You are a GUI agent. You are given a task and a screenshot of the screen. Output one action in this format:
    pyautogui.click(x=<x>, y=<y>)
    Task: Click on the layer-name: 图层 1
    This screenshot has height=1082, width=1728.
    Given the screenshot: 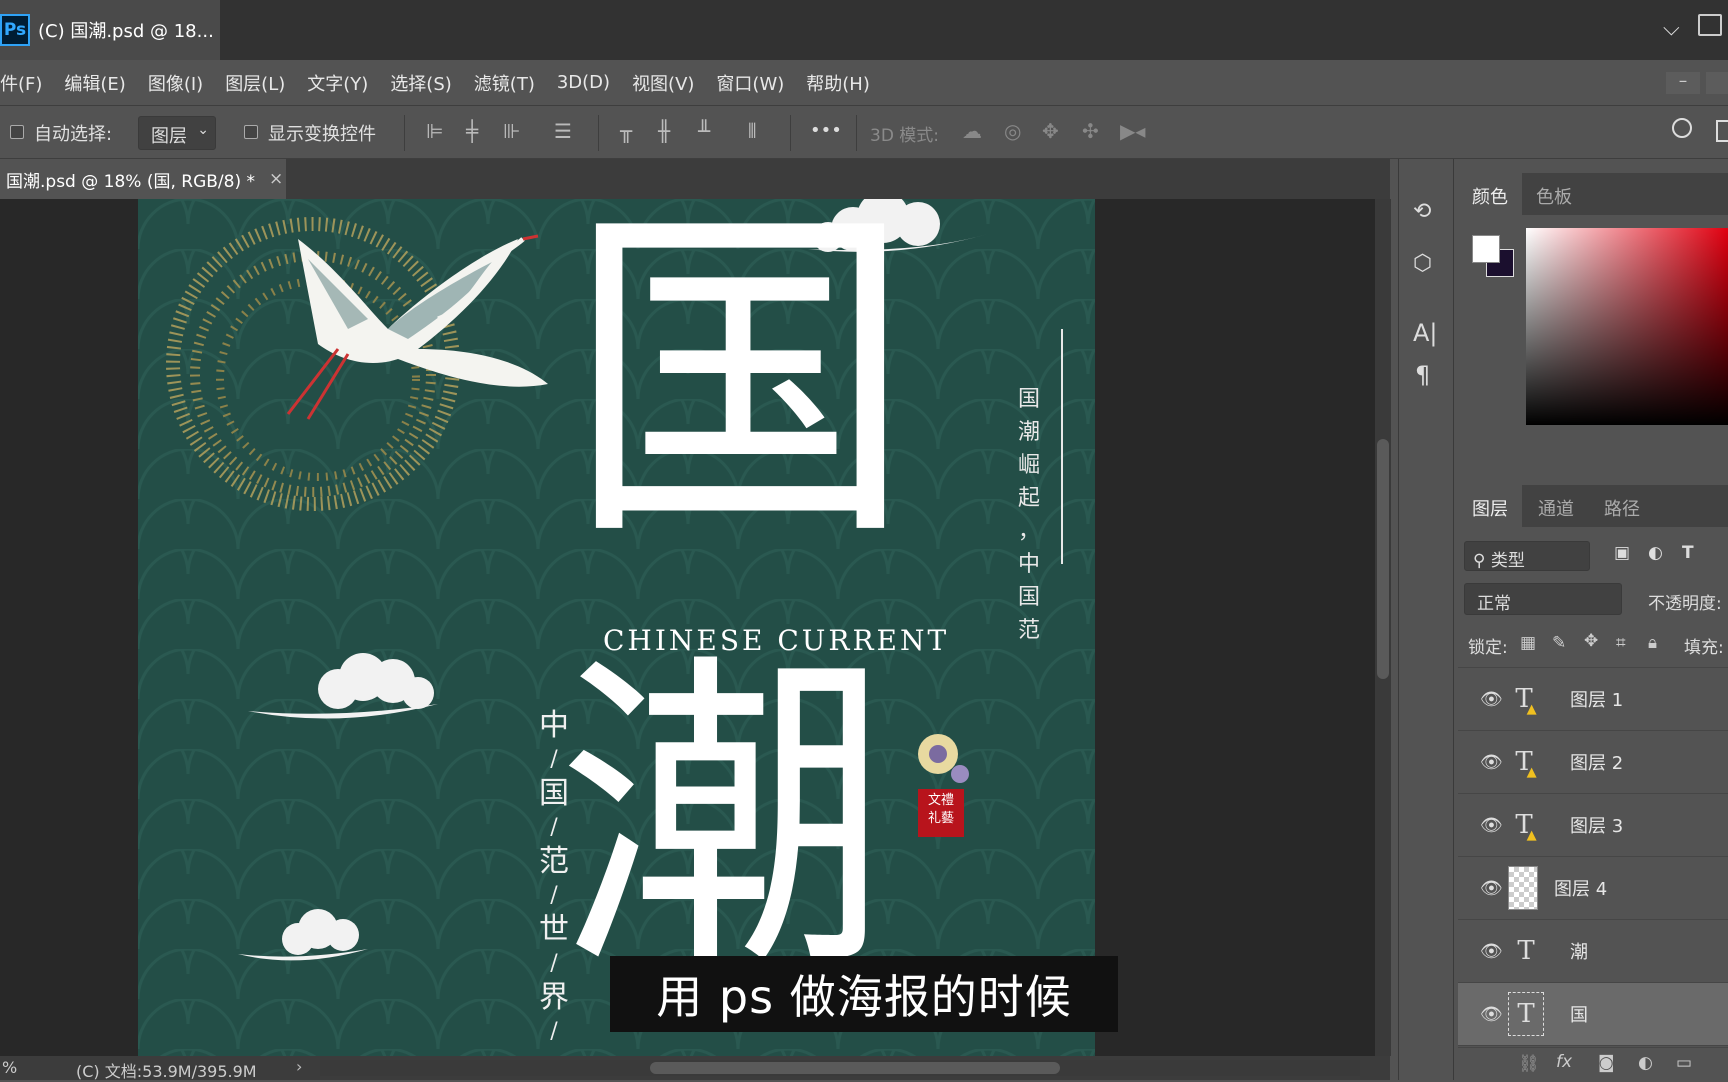 What is the action you would take?
    pyautogui.click(x=1597, y=700)
    